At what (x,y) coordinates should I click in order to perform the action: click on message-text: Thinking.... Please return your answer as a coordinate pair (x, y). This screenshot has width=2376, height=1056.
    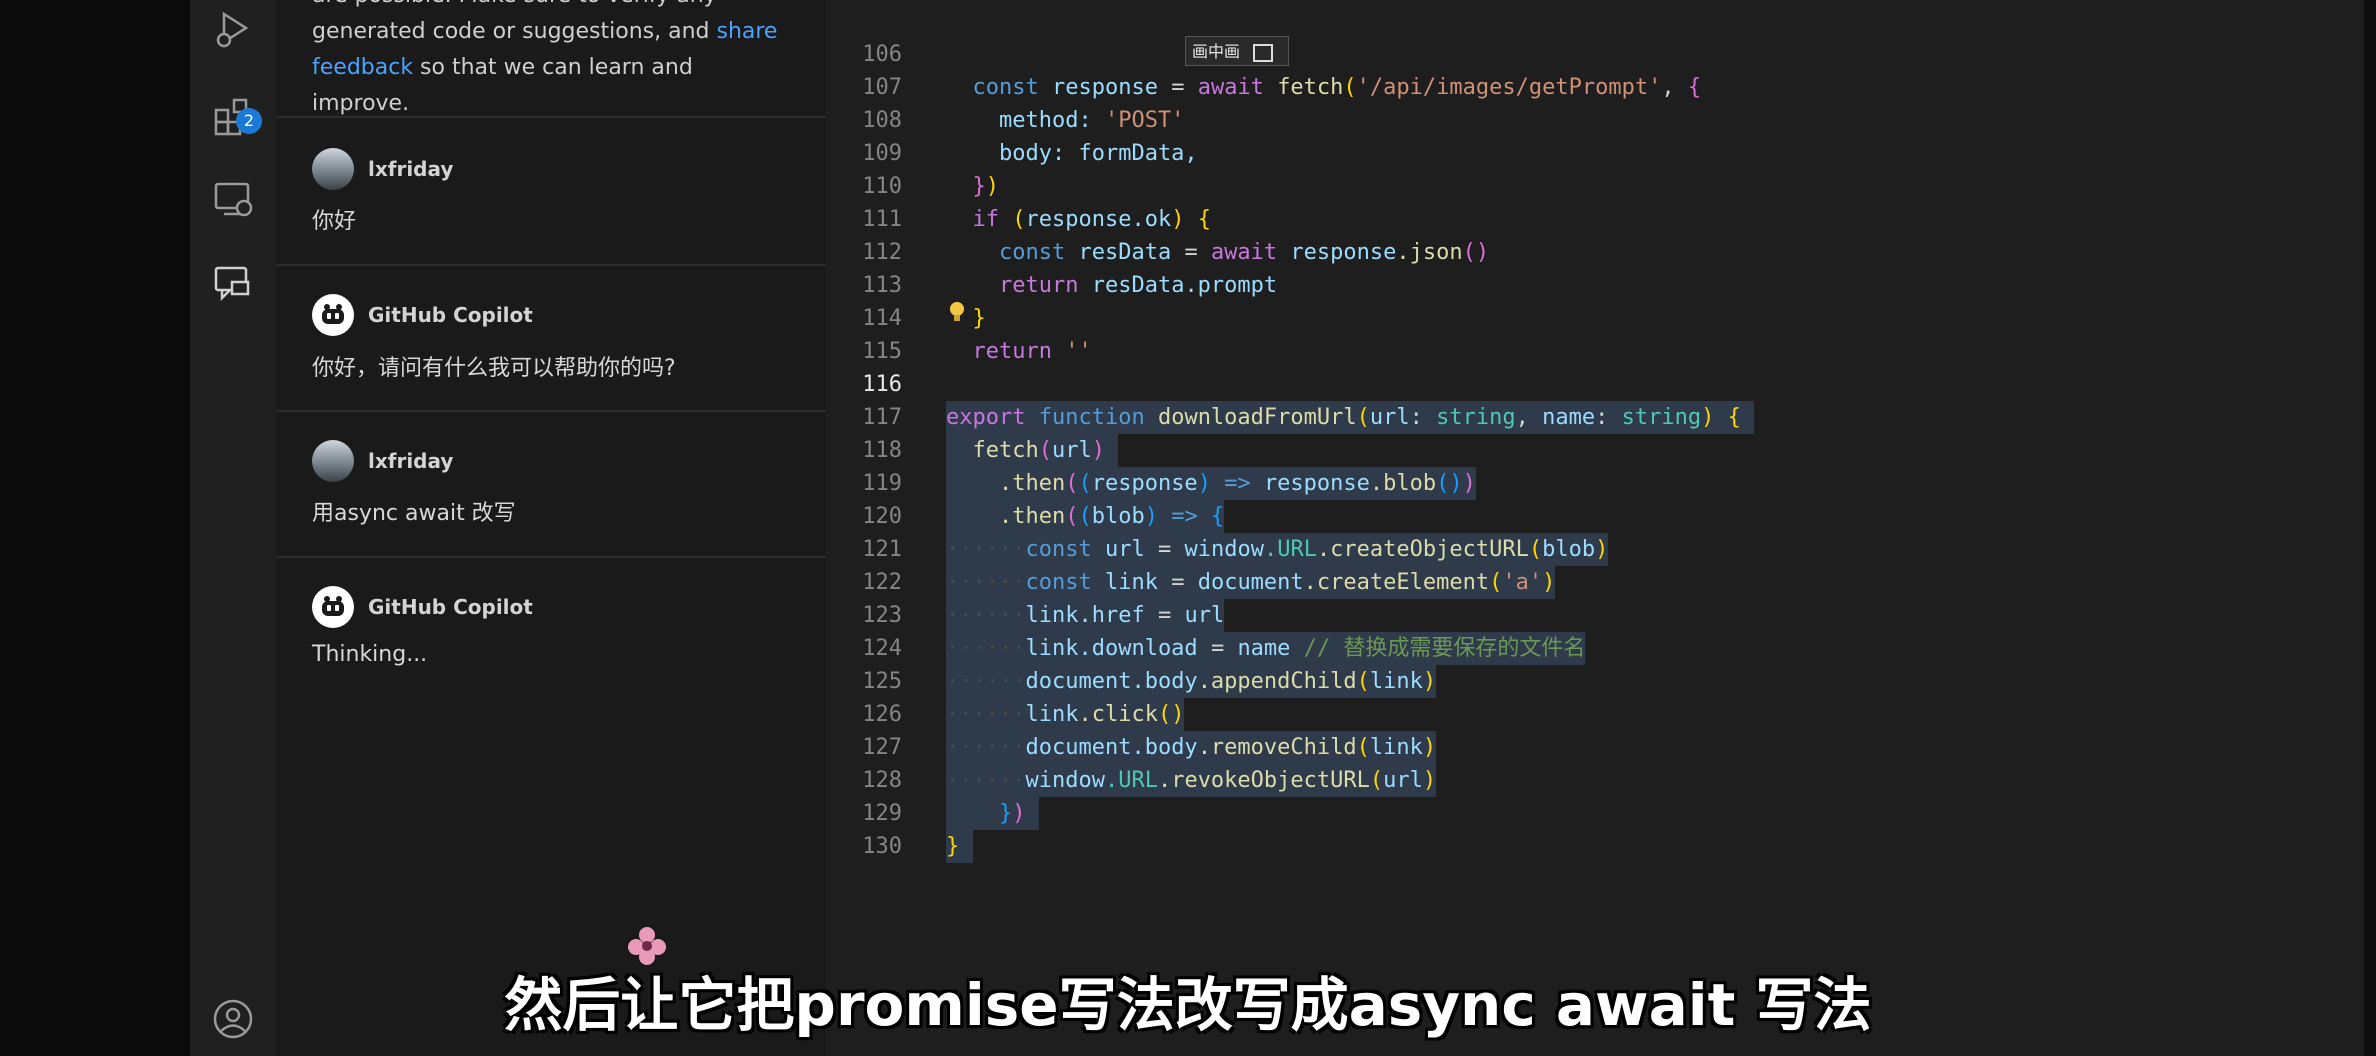
    Looking at the image, I should click on (370, 654).